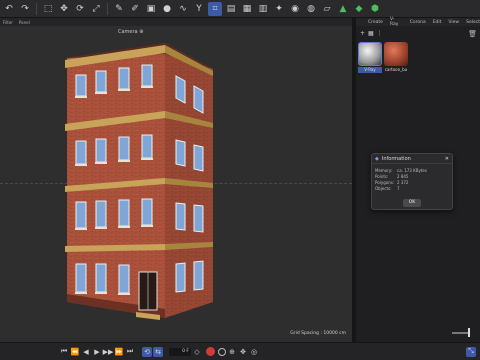 This screenshot has width=480, height=360. I want to click on rotate-icon: ⟳, so click(80, 9).